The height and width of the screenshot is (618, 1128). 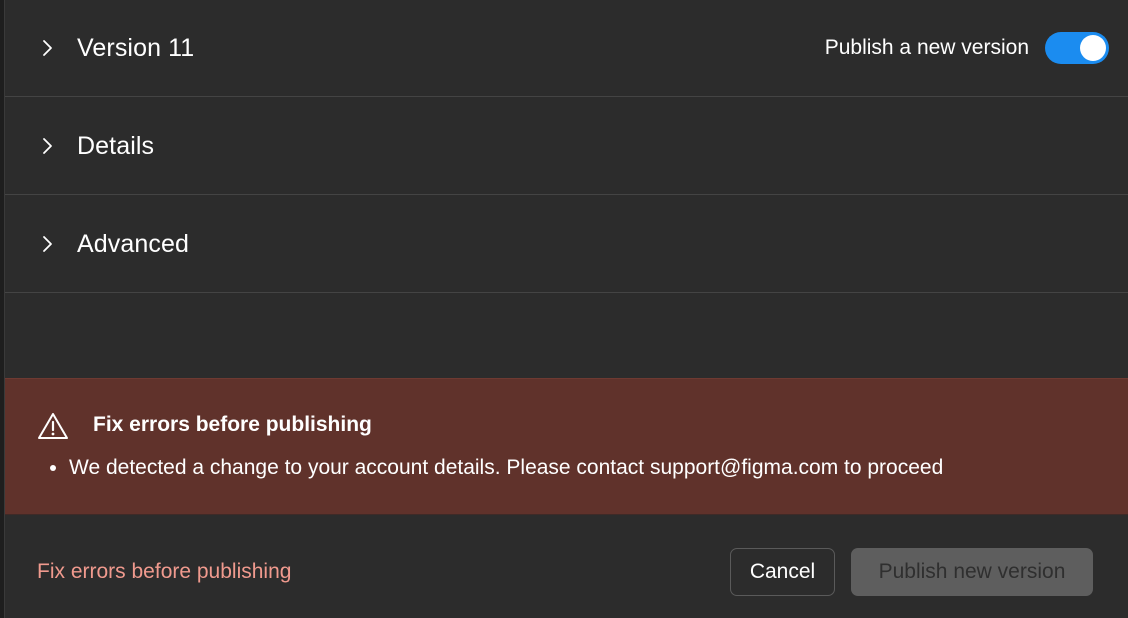 What do you see at coordinates (926, 47) in the screenshot?
I see `publish-new-version-label: Publish a new version` at bounding box center [926, 47].